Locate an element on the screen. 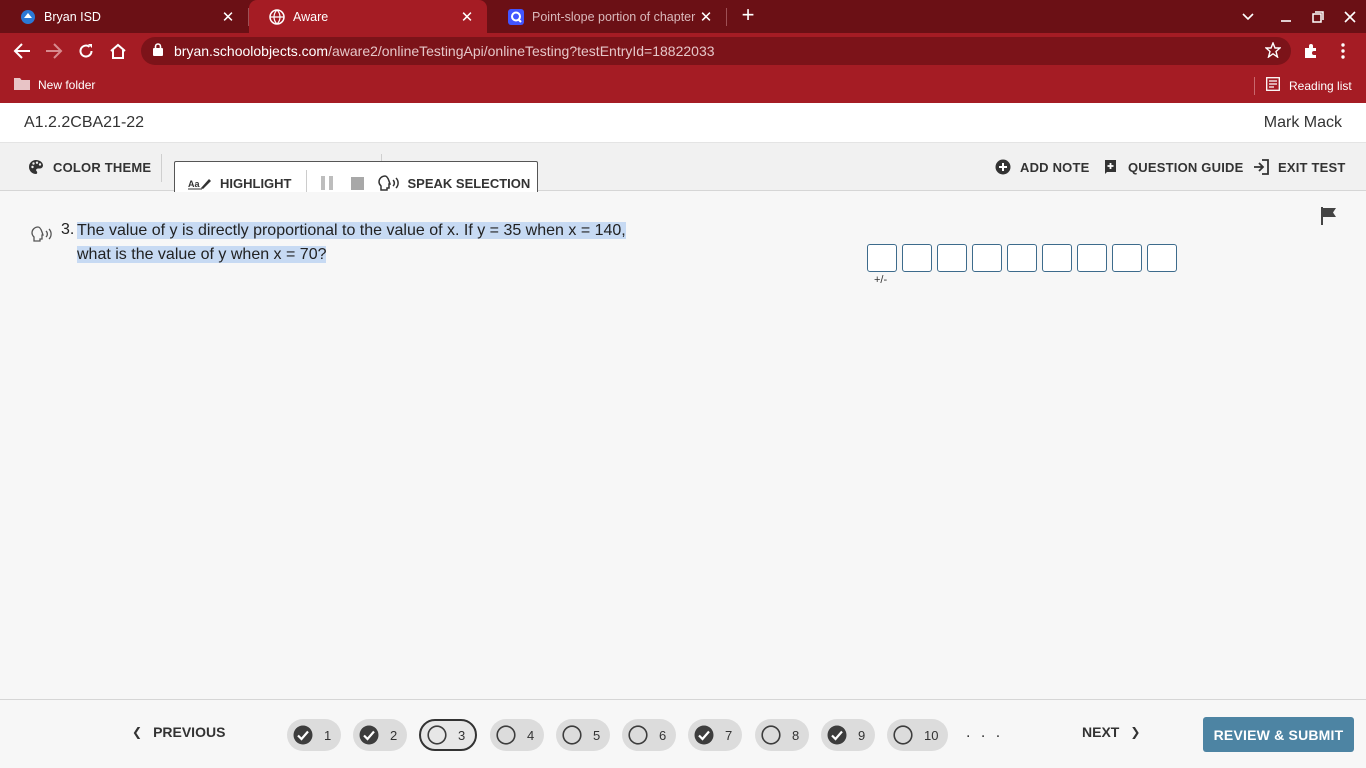 The width and height of the screenshot is (1366, 768). minimize-icon is located at coordinates (1286, 16).